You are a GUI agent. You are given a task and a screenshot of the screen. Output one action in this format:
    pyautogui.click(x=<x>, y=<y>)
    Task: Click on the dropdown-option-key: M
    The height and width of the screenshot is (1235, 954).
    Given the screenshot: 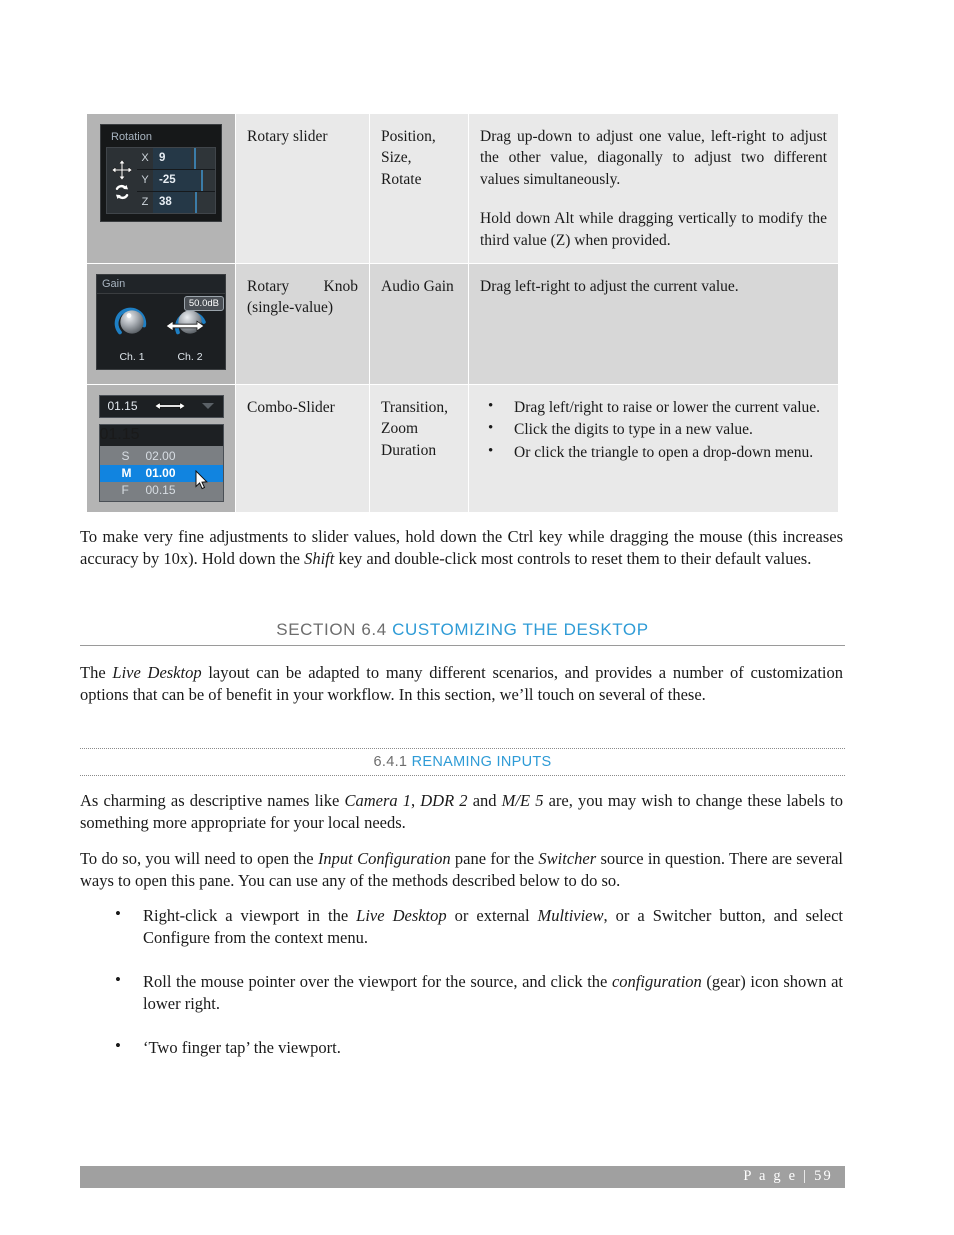 What is the action you would take?
    pyautogui.click(x=126, y=473)
    